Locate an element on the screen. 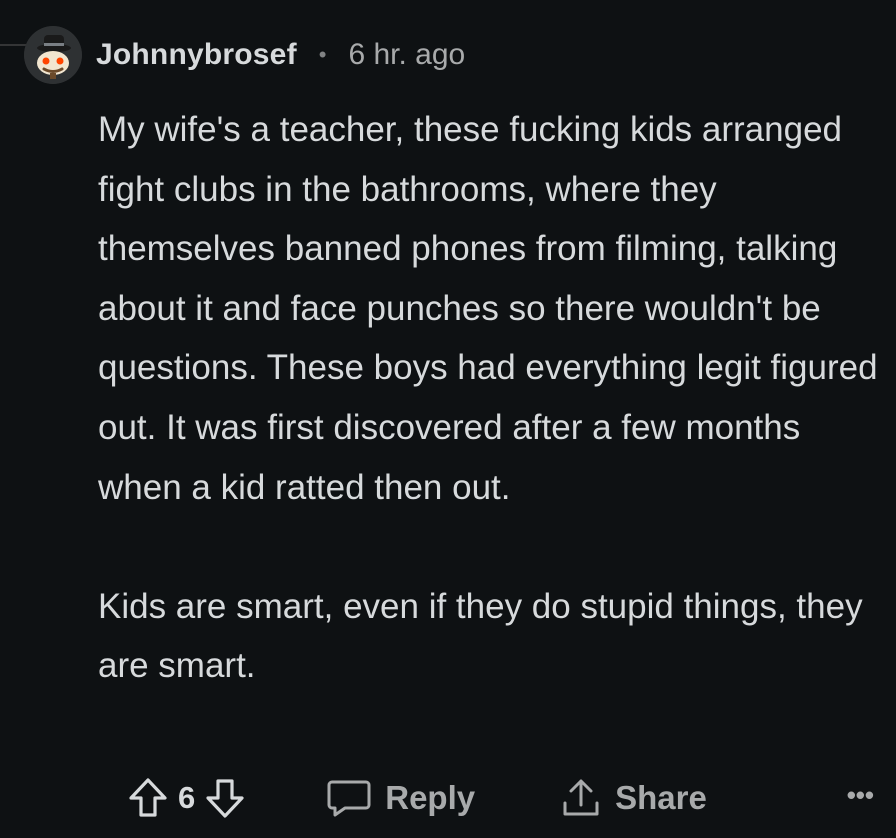  comment-header: Johnnybrosef • 6 hr. ago is located at coordinates (244, 55).